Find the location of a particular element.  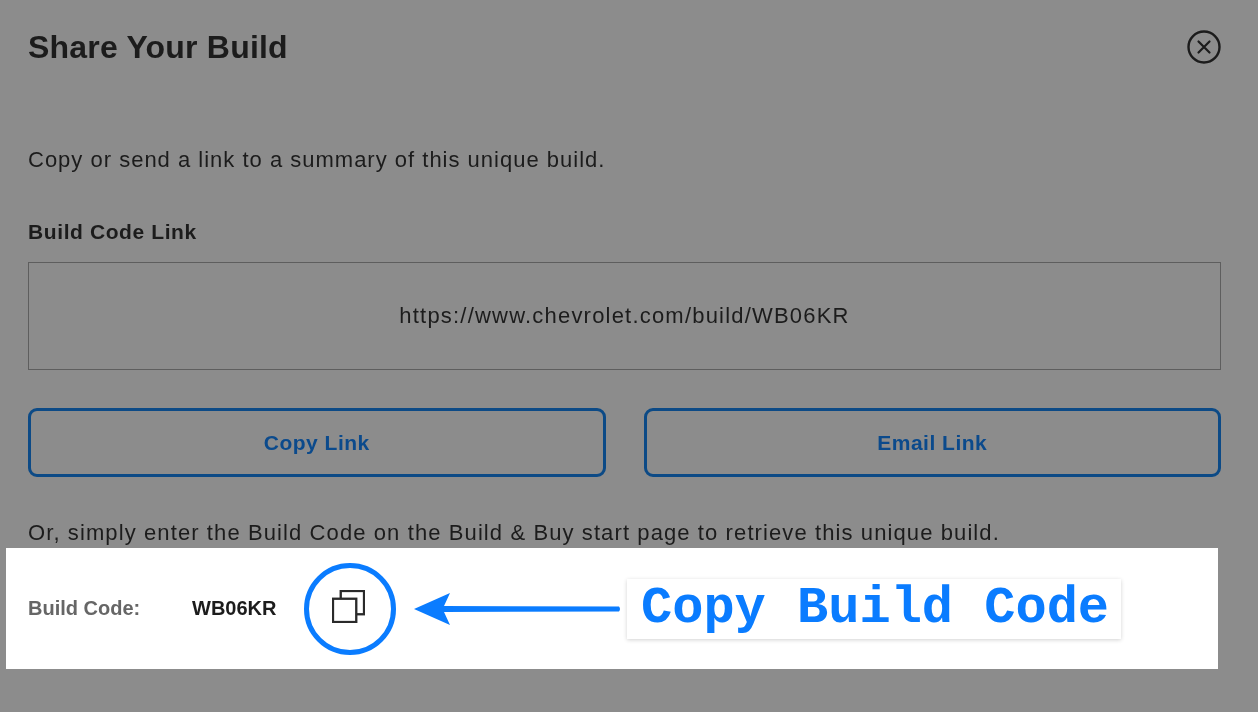

copy-icon is located at coordinates (348, 606).